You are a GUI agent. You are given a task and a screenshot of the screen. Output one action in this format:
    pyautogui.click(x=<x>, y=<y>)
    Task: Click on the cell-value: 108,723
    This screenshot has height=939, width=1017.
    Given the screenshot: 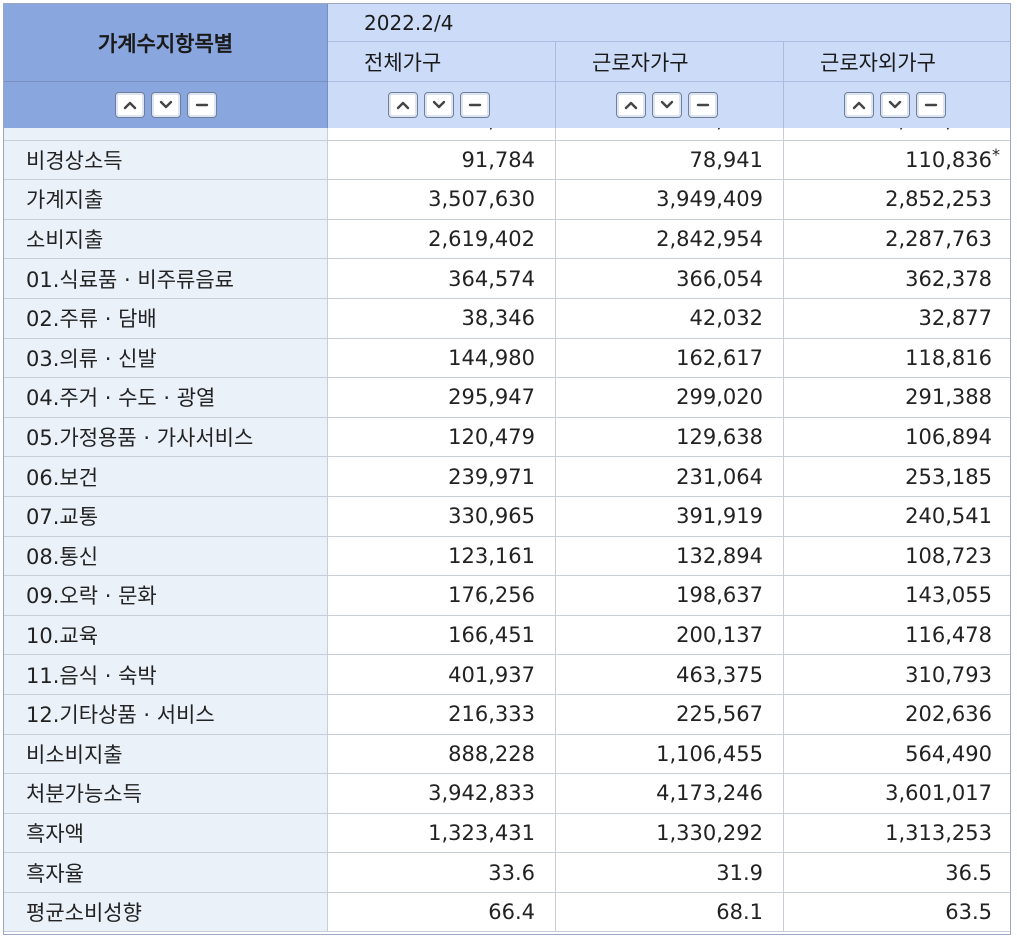 What is the action you would take?
    pyautogui.click(x=948, y=555)
    